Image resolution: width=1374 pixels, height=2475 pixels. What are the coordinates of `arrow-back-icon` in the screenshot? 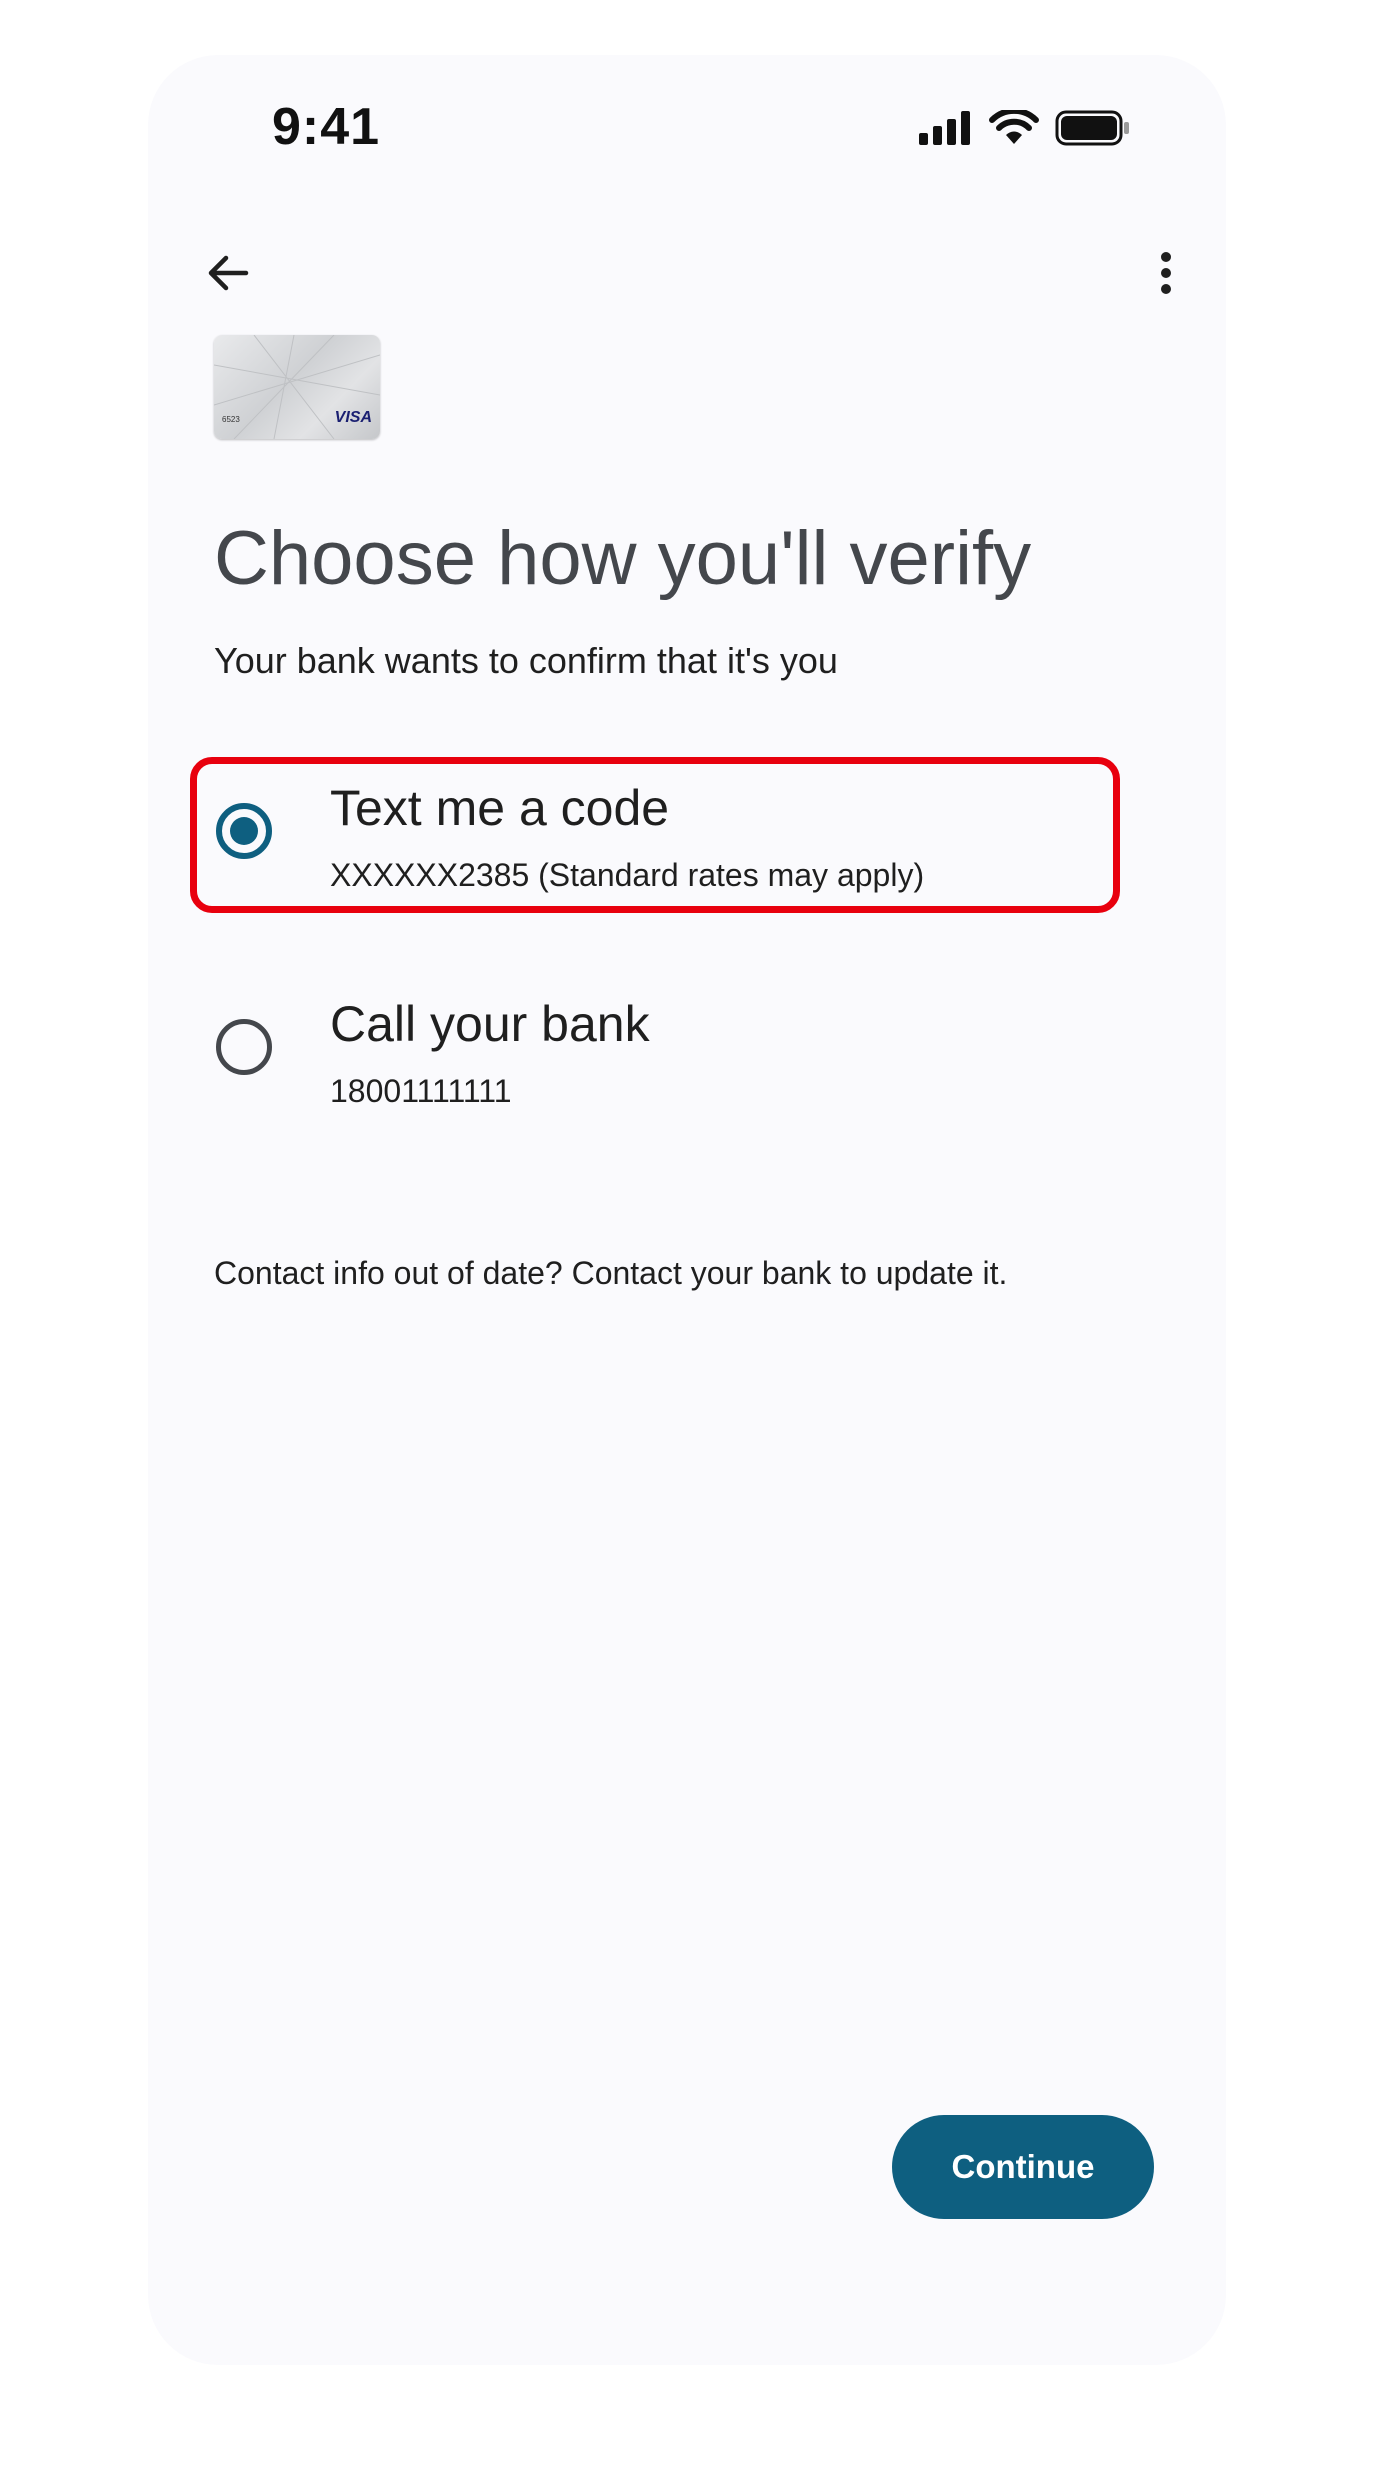 It's located at (228, 275).